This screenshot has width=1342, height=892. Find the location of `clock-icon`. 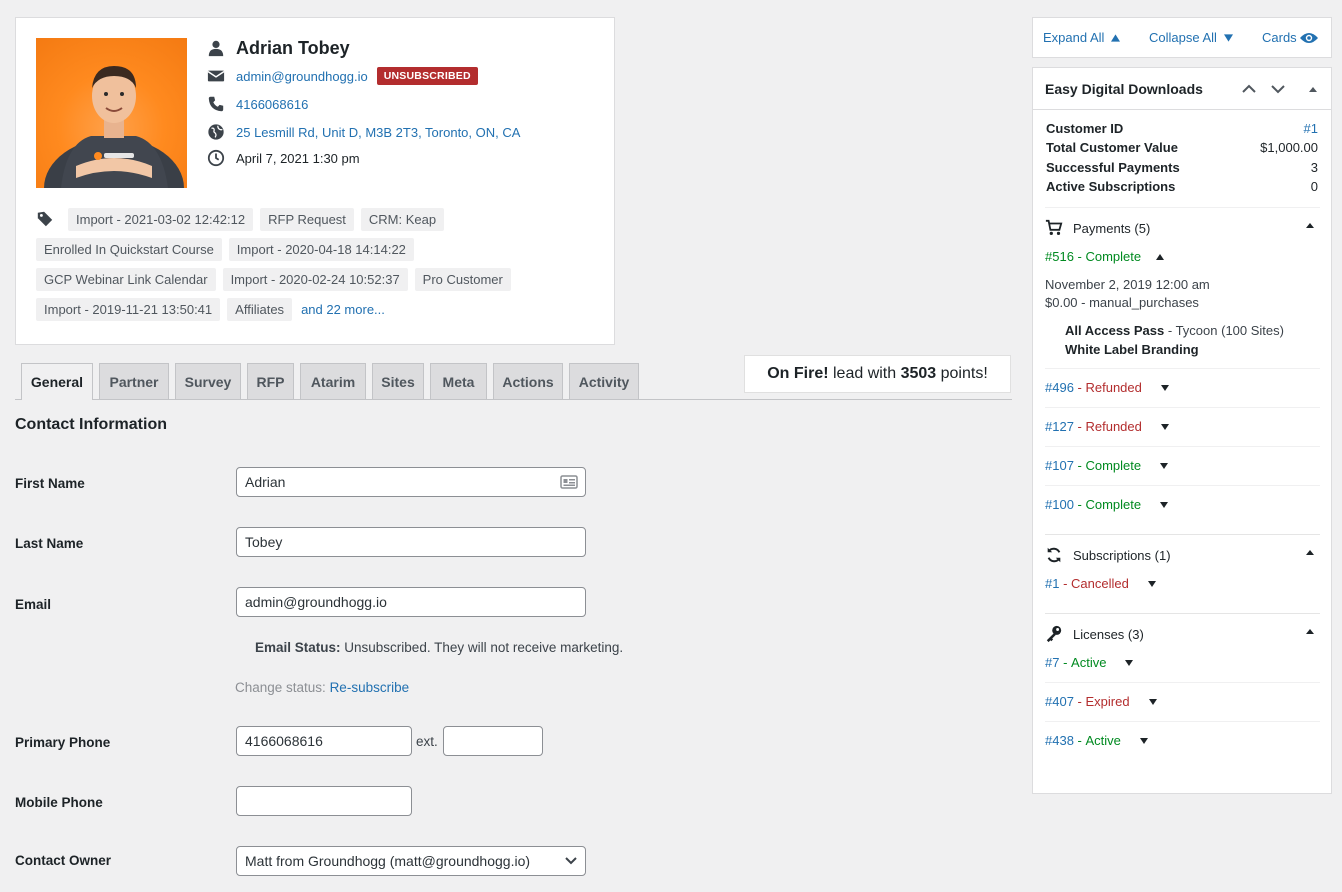

clock-icon is located at coordinates (216, 158).